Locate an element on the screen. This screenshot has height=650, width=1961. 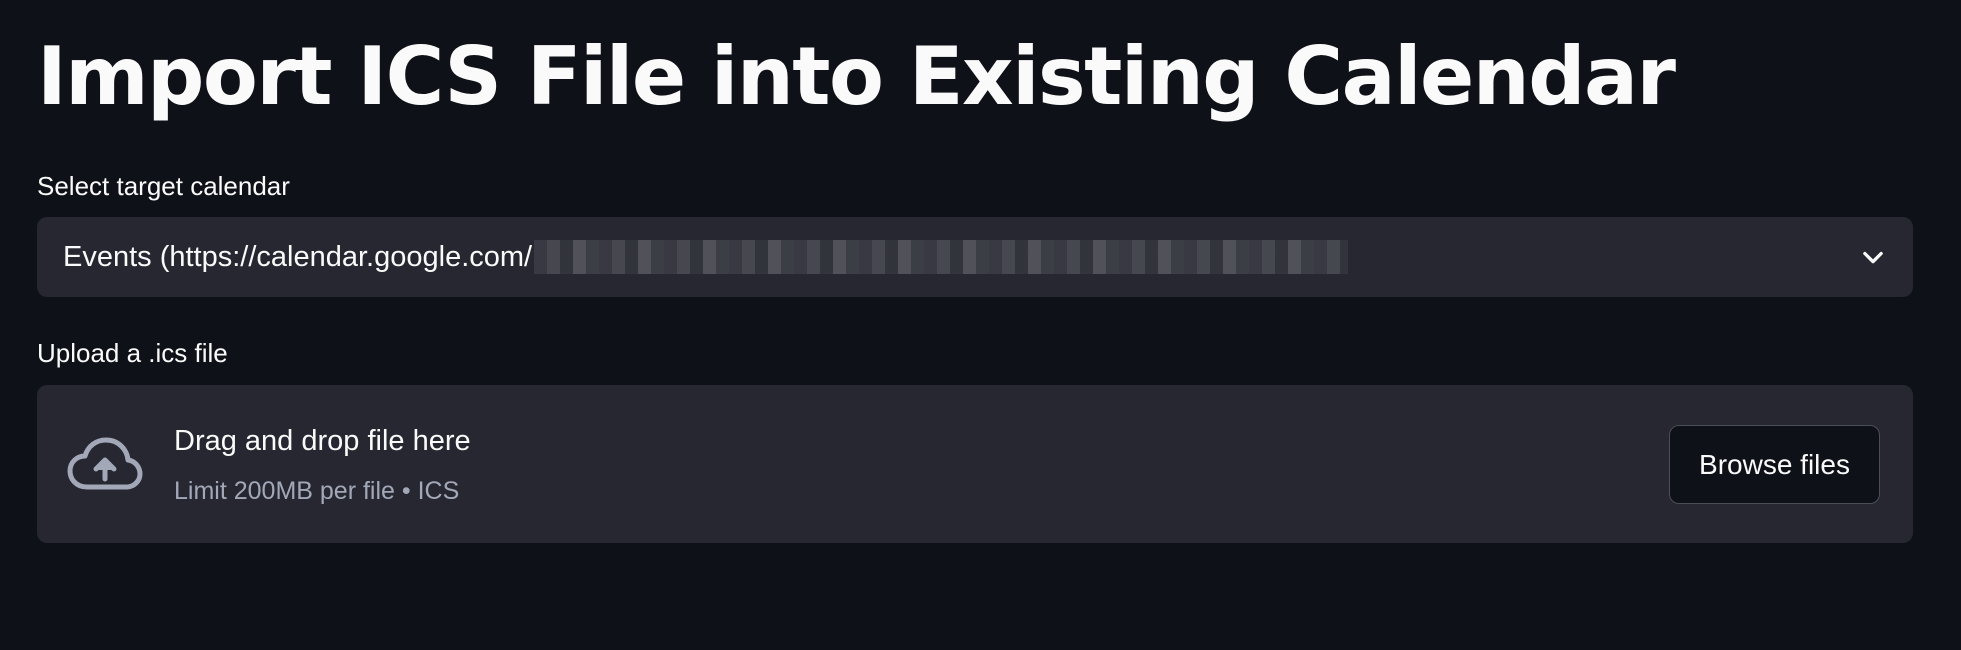
dropzone-instructions: Drag and drop file here is located at coordinates (322, 441).